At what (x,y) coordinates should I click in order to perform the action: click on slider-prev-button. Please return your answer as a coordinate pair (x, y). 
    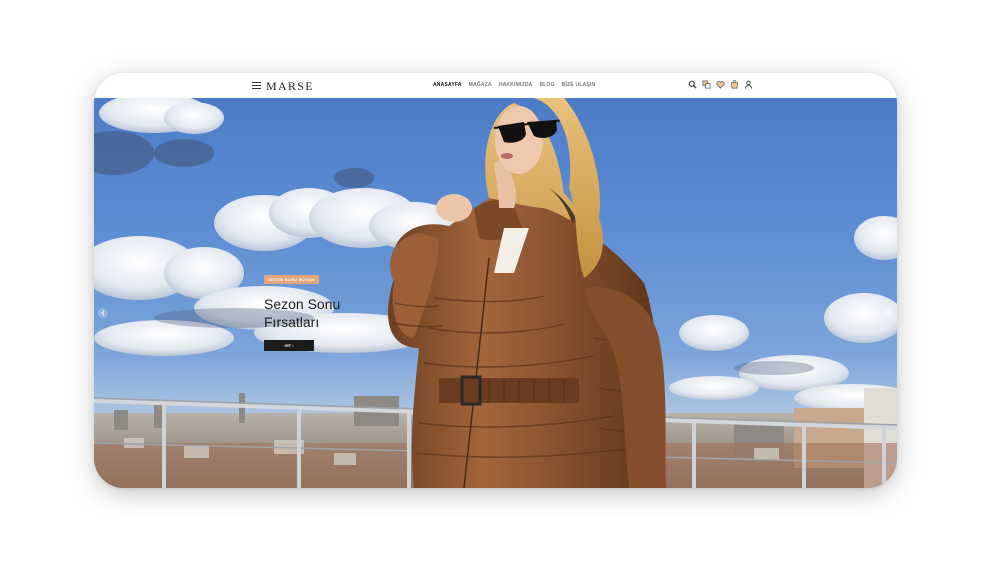
    Looking at the image, I should click on (103, 313).